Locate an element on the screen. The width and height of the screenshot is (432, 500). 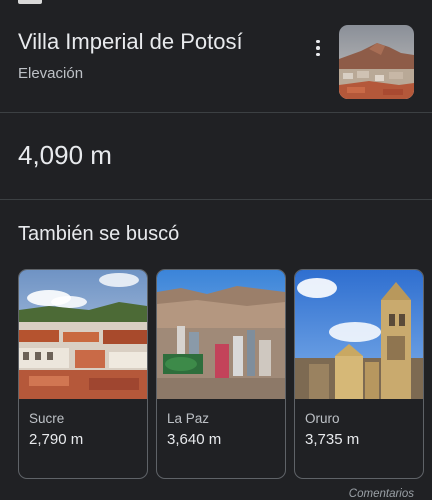
card-city-name: Sucre is located at coordinates (47, 418).